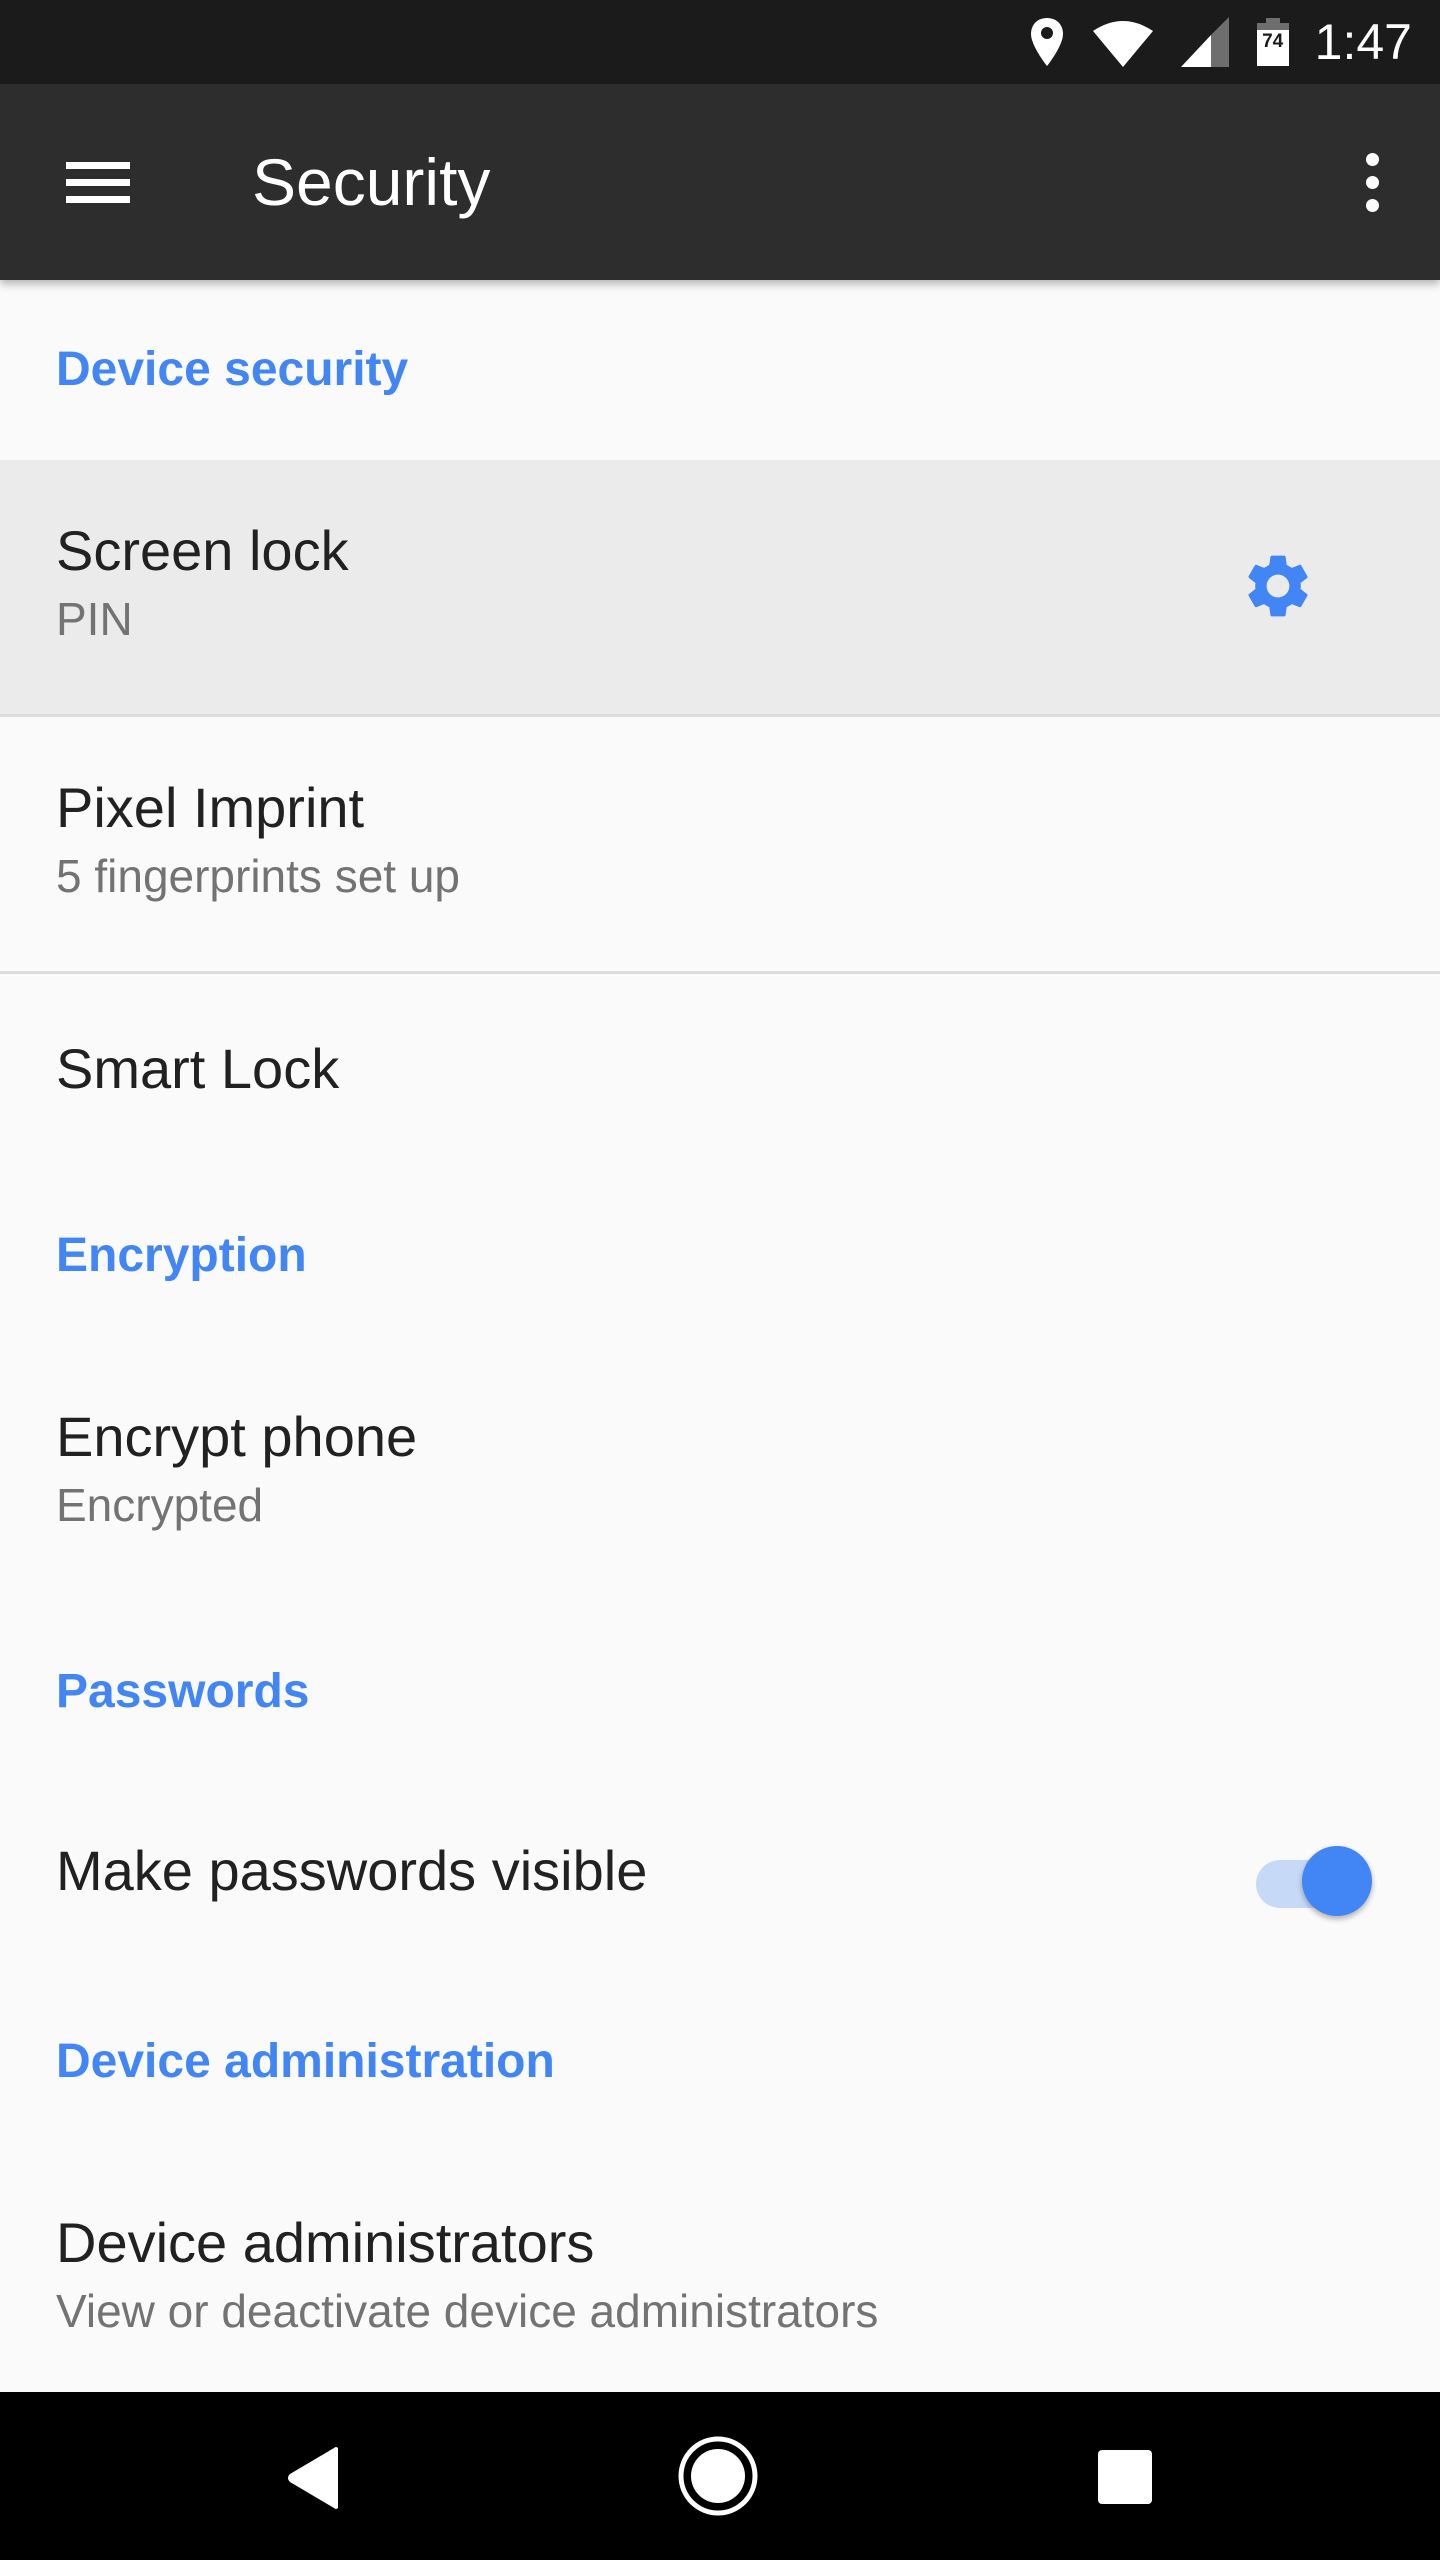  I want to click on setting-title: Make passwords visible, so click(352, 1870).